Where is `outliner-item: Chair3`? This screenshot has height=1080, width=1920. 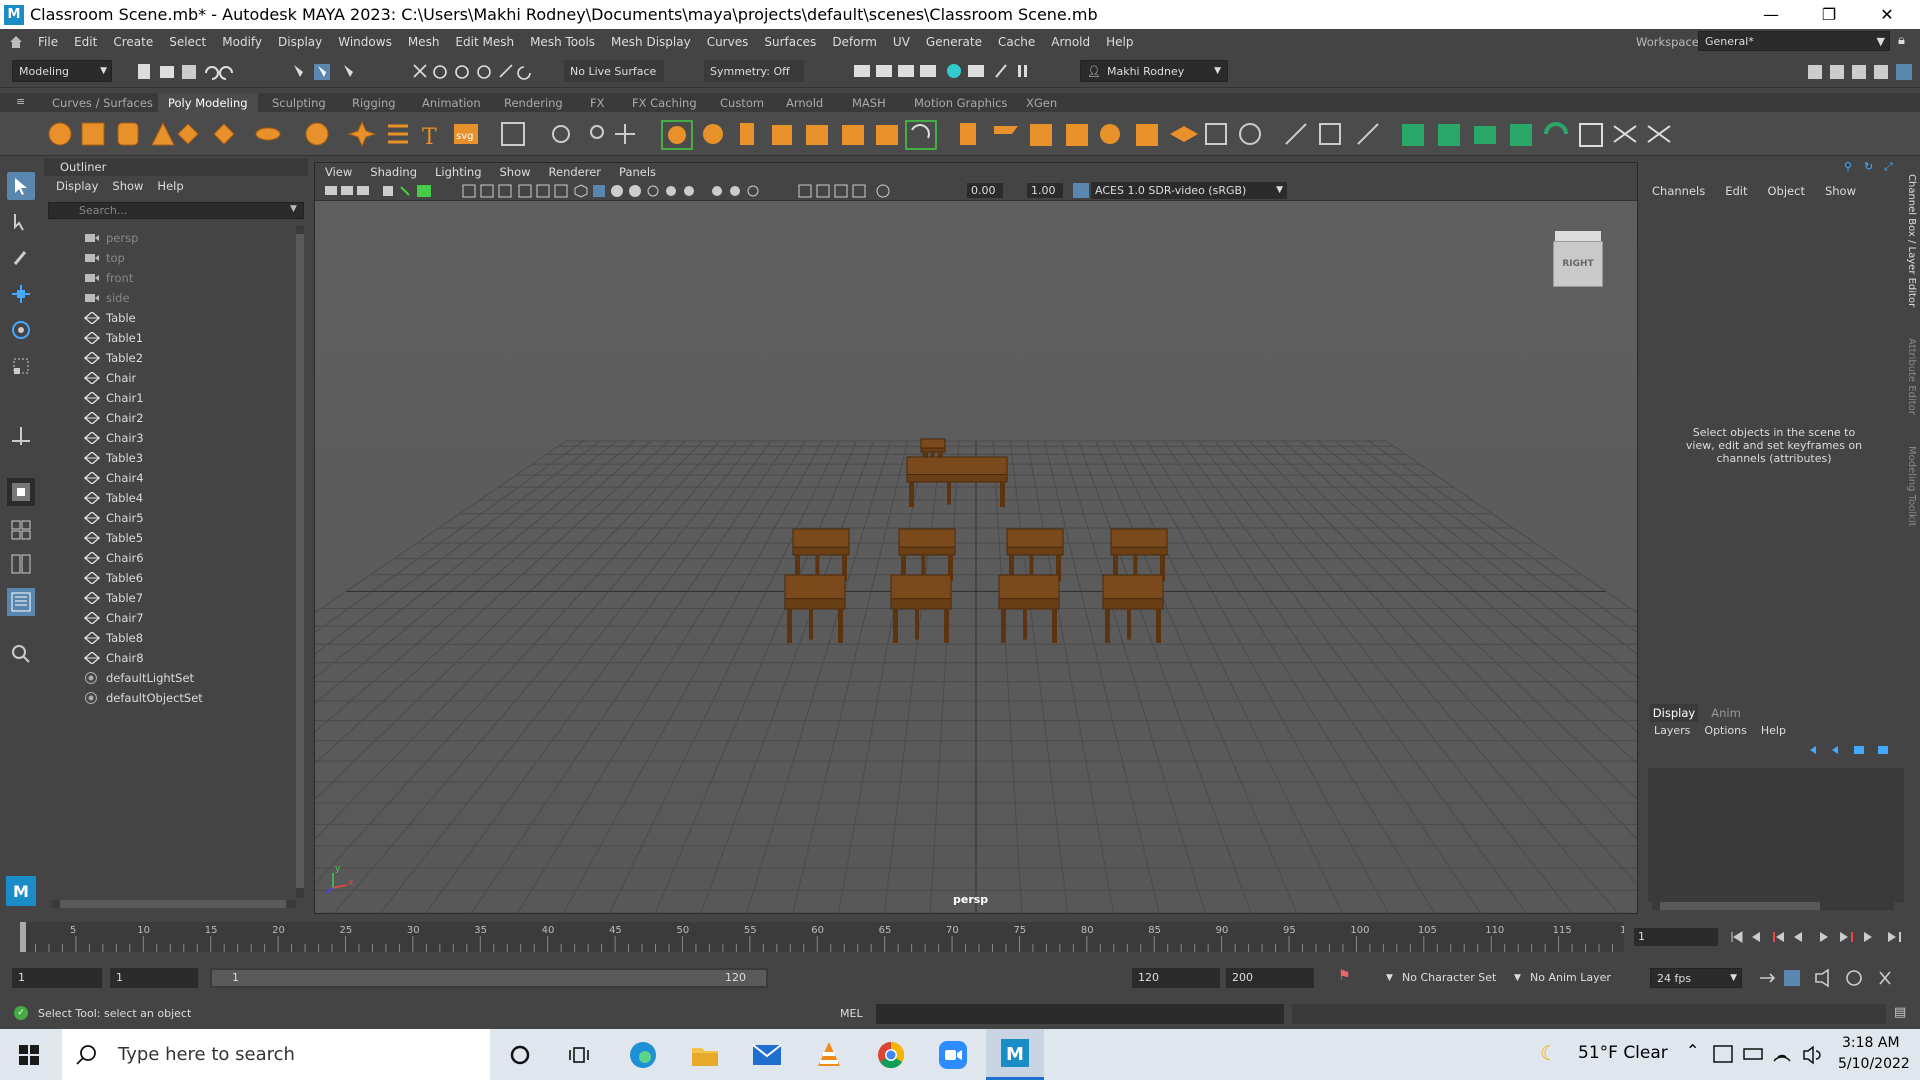
outliner-item: Chair3 is located at coordinates (114, 438).